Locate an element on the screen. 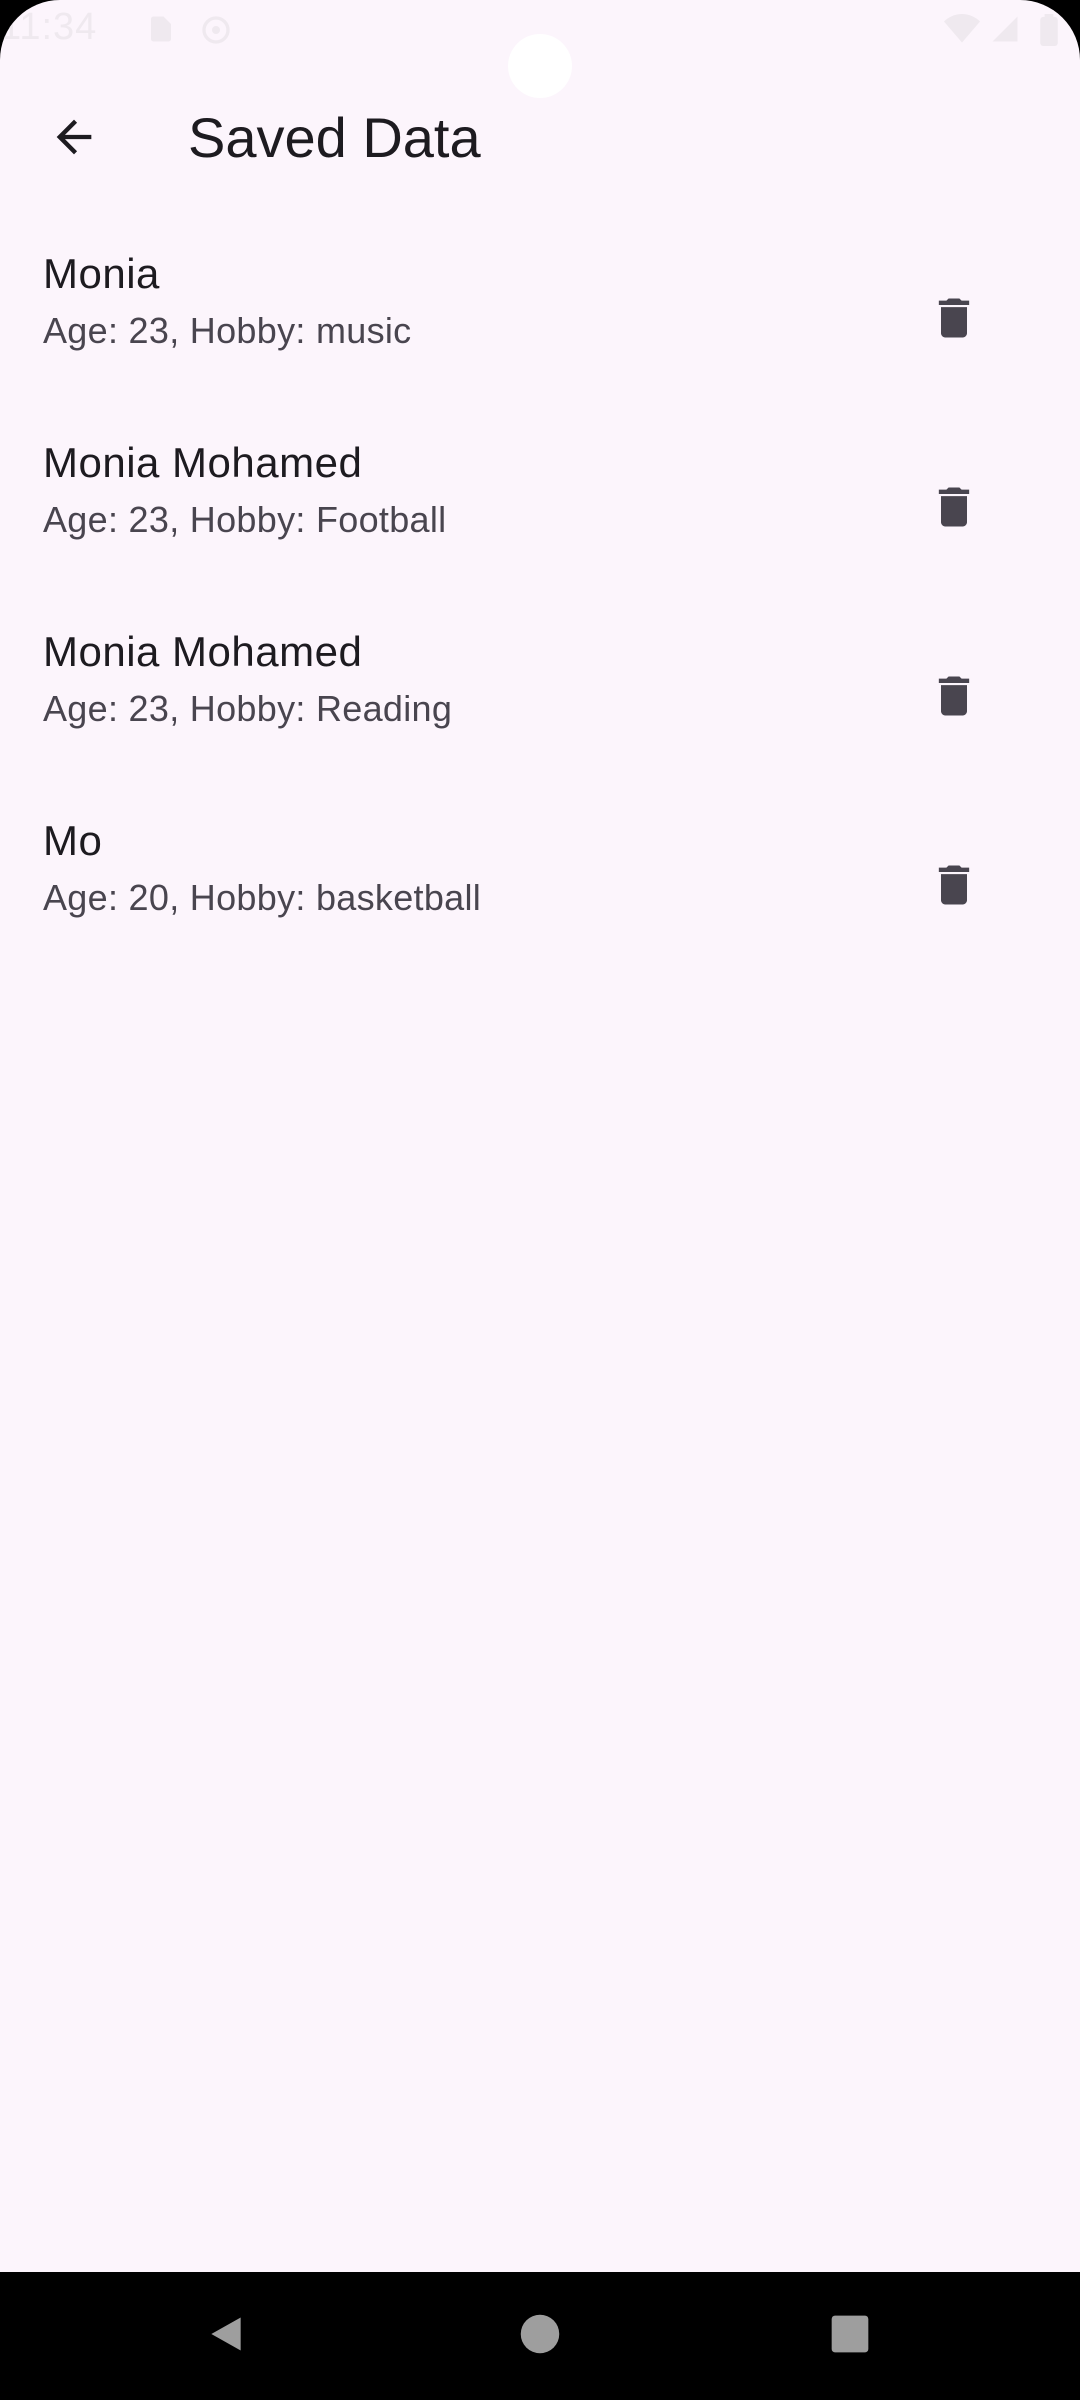  status-time: 11:34 is located at coordinates (49, 27).